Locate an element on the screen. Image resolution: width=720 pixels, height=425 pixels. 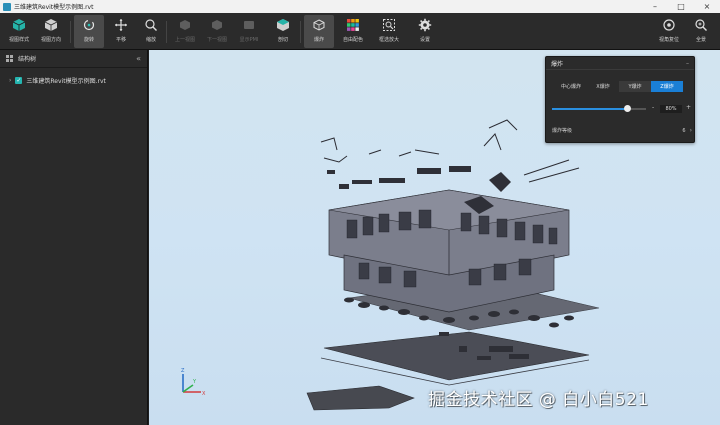
pmi-icon is located at coordinates (249, 25).